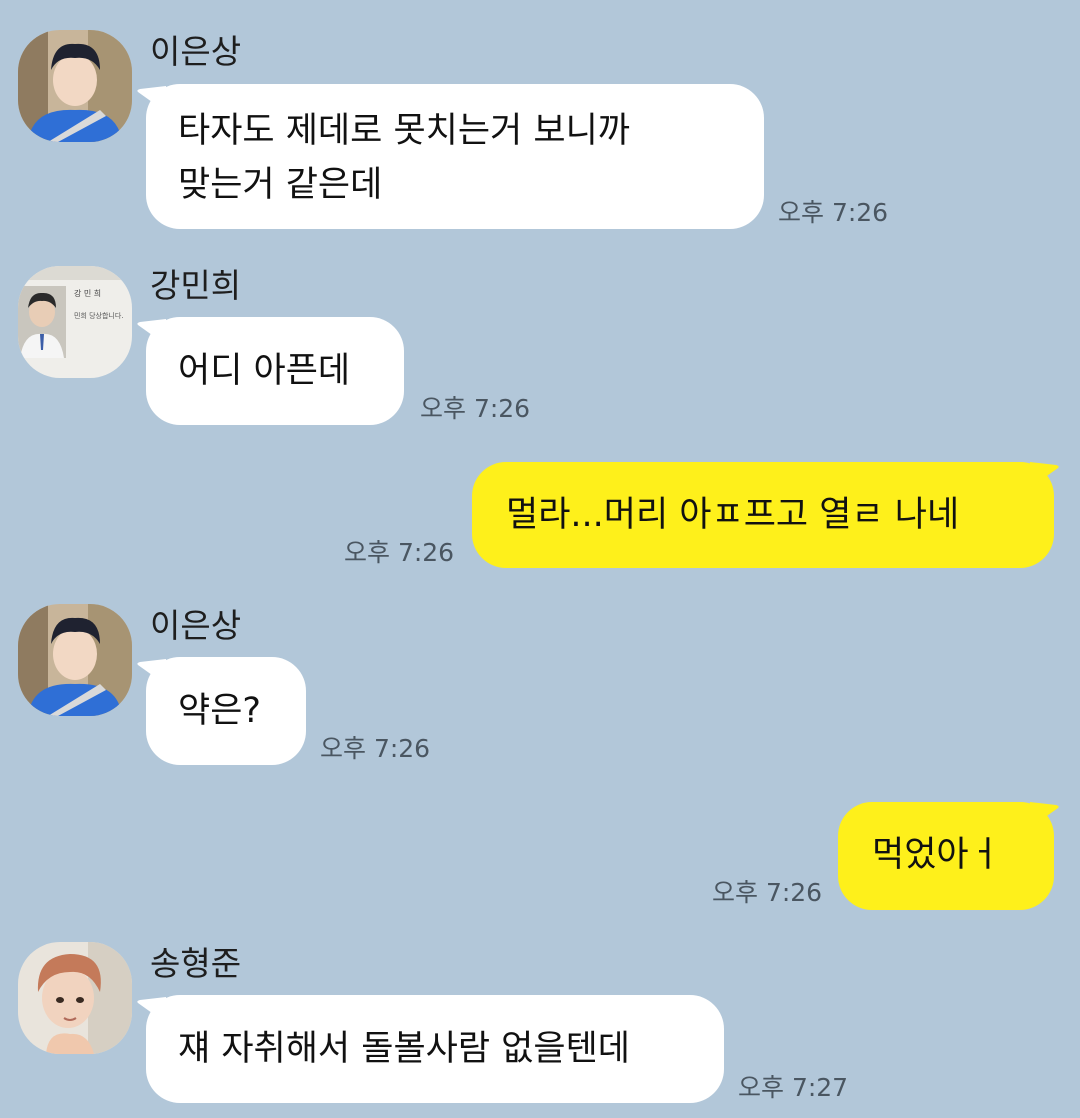 This screenshot has width=1080, height=1118. What do you see at coordinates (196, 963) in the screenshot?
I see `sender-name: 송형준` at bounding box center [196, 963].